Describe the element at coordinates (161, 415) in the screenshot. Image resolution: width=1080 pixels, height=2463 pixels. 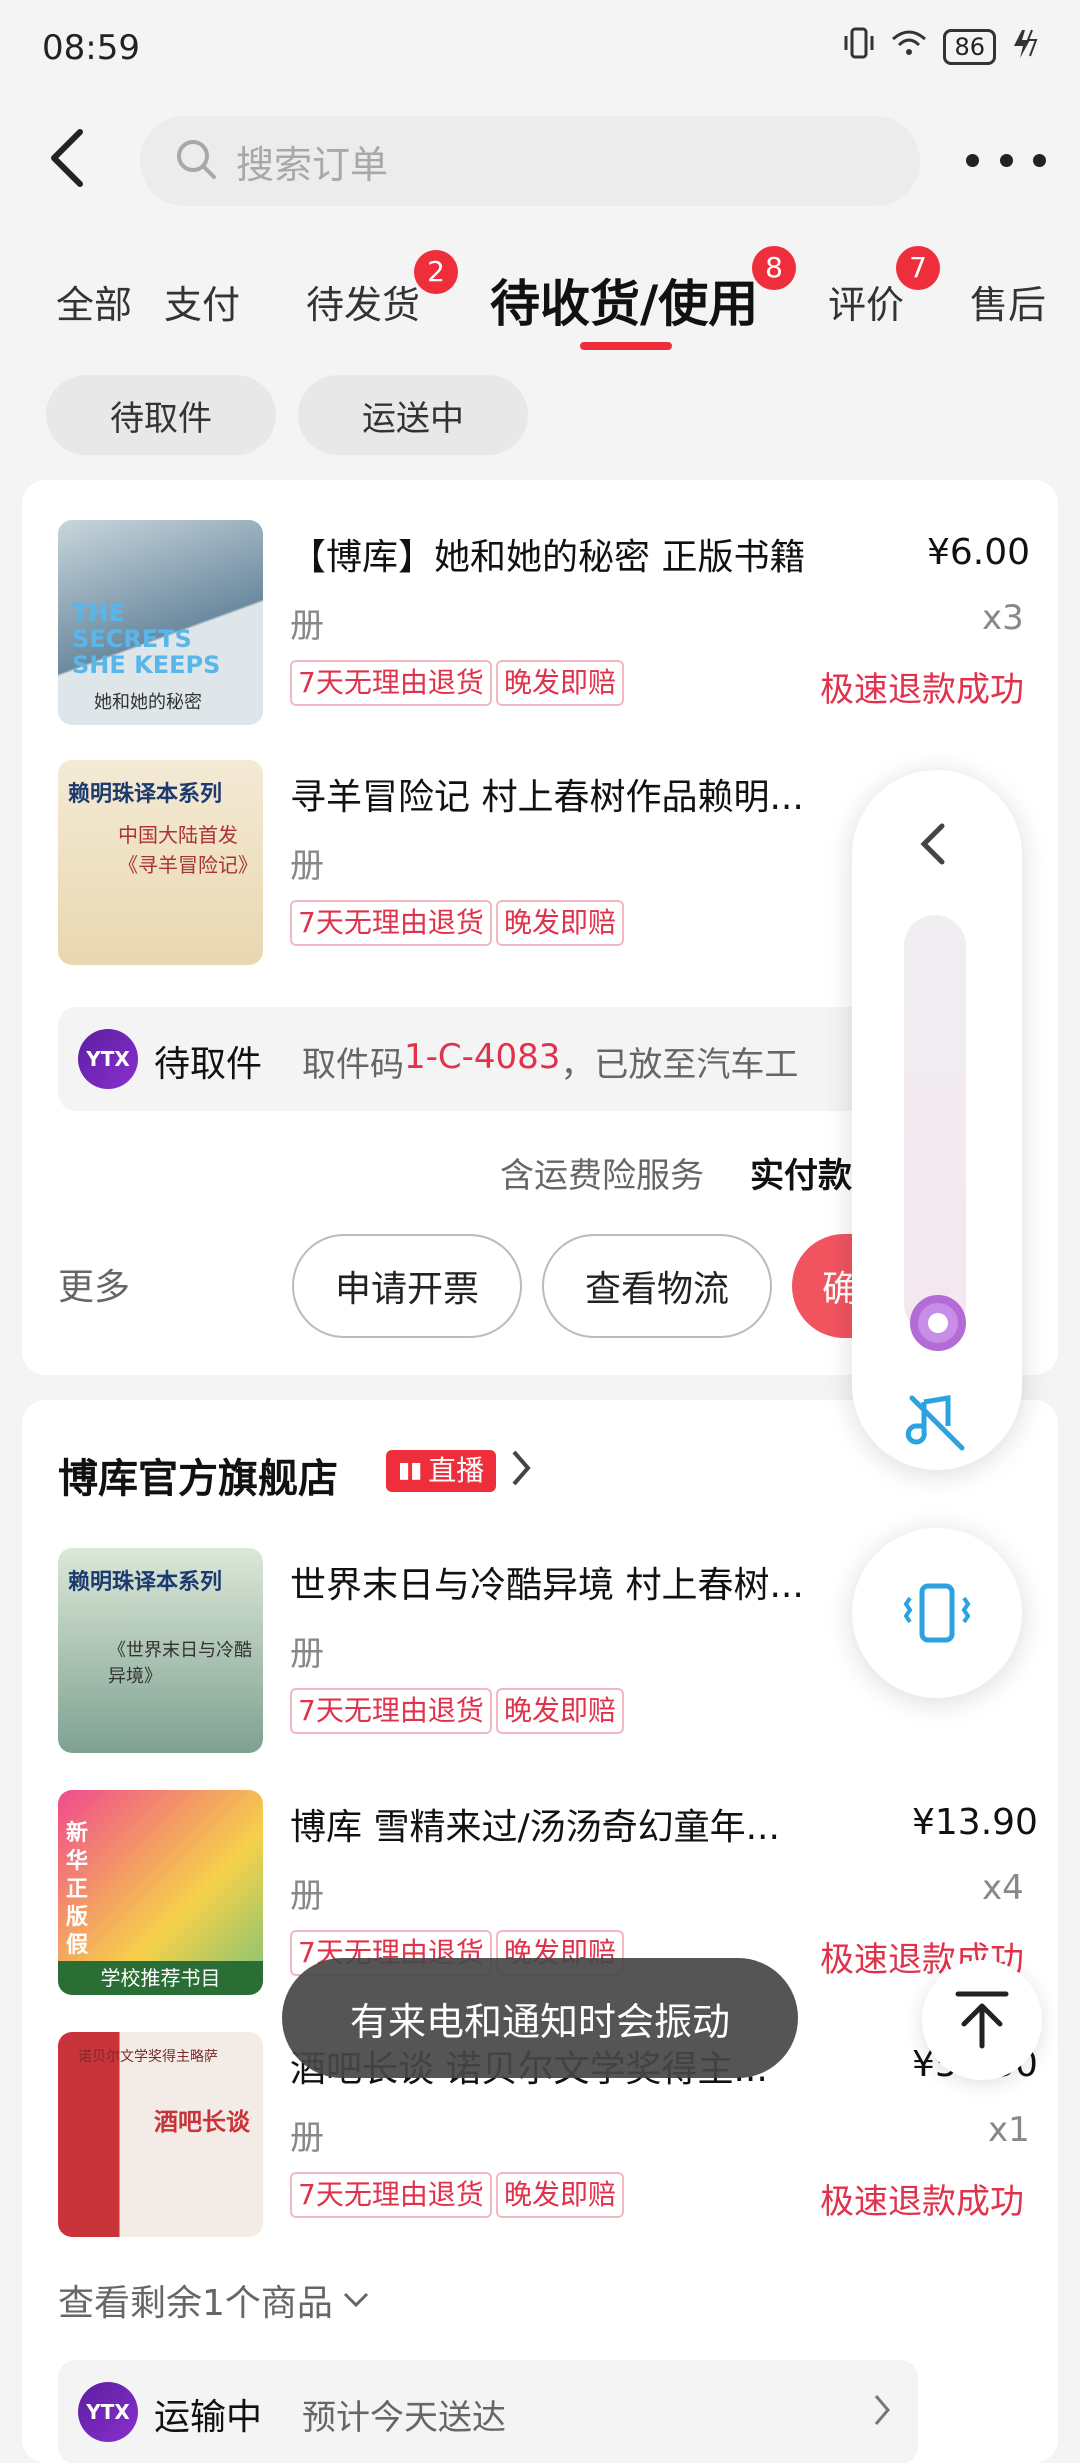
I see `chip-awaiting-pickup: 待取件` at that location.